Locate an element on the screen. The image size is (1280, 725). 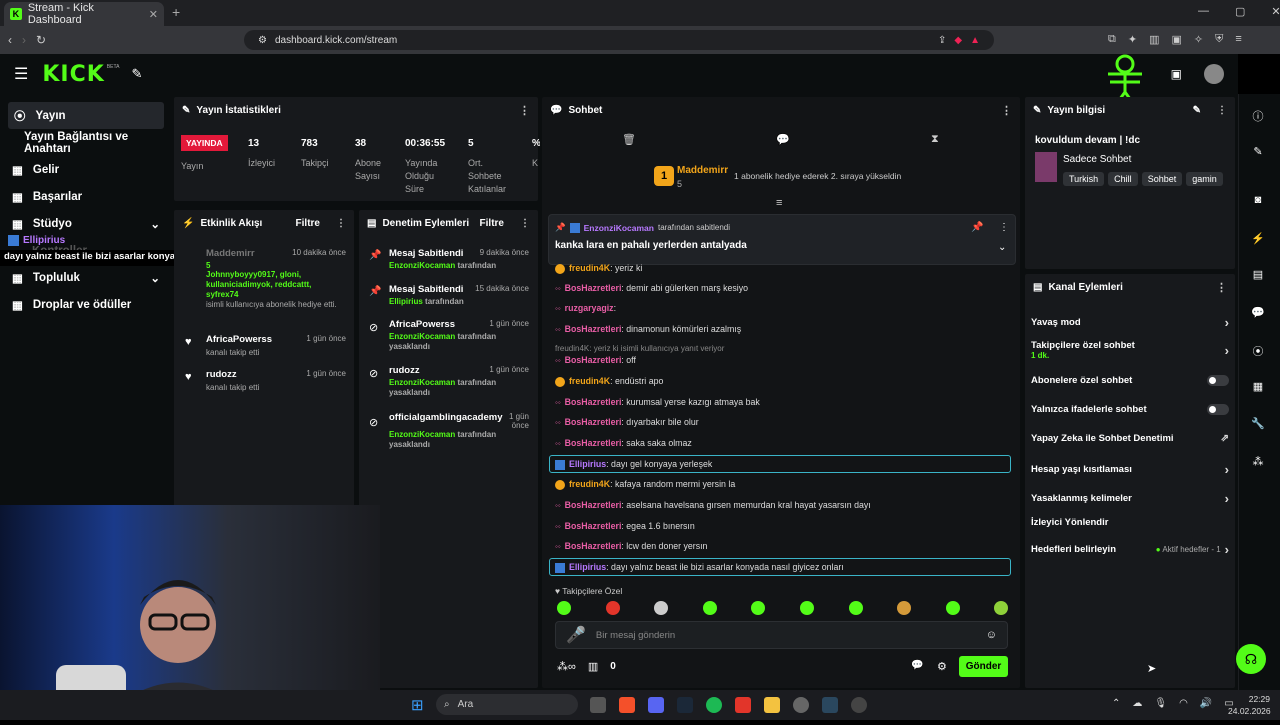
reload-icon: ↻ is located at coordinates (41, 40).